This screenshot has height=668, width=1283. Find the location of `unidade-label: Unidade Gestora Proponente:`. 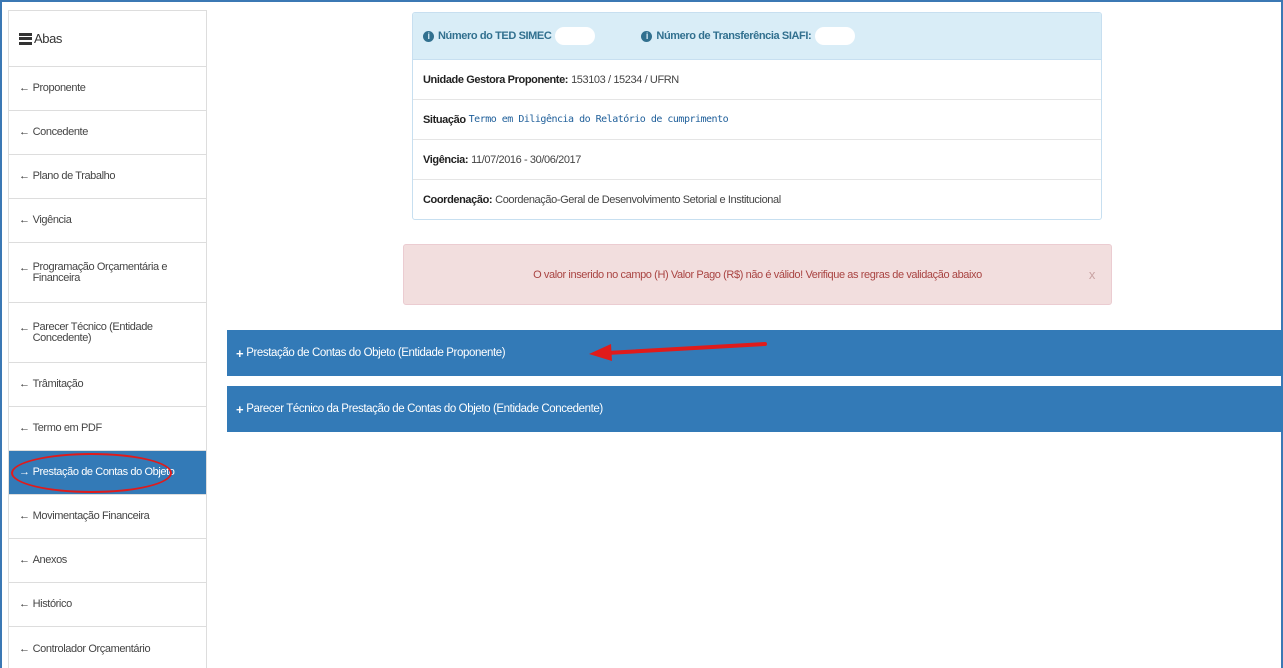

unidade-label: Unidade Gestora Proponente: is located at coordinates (496, 79).